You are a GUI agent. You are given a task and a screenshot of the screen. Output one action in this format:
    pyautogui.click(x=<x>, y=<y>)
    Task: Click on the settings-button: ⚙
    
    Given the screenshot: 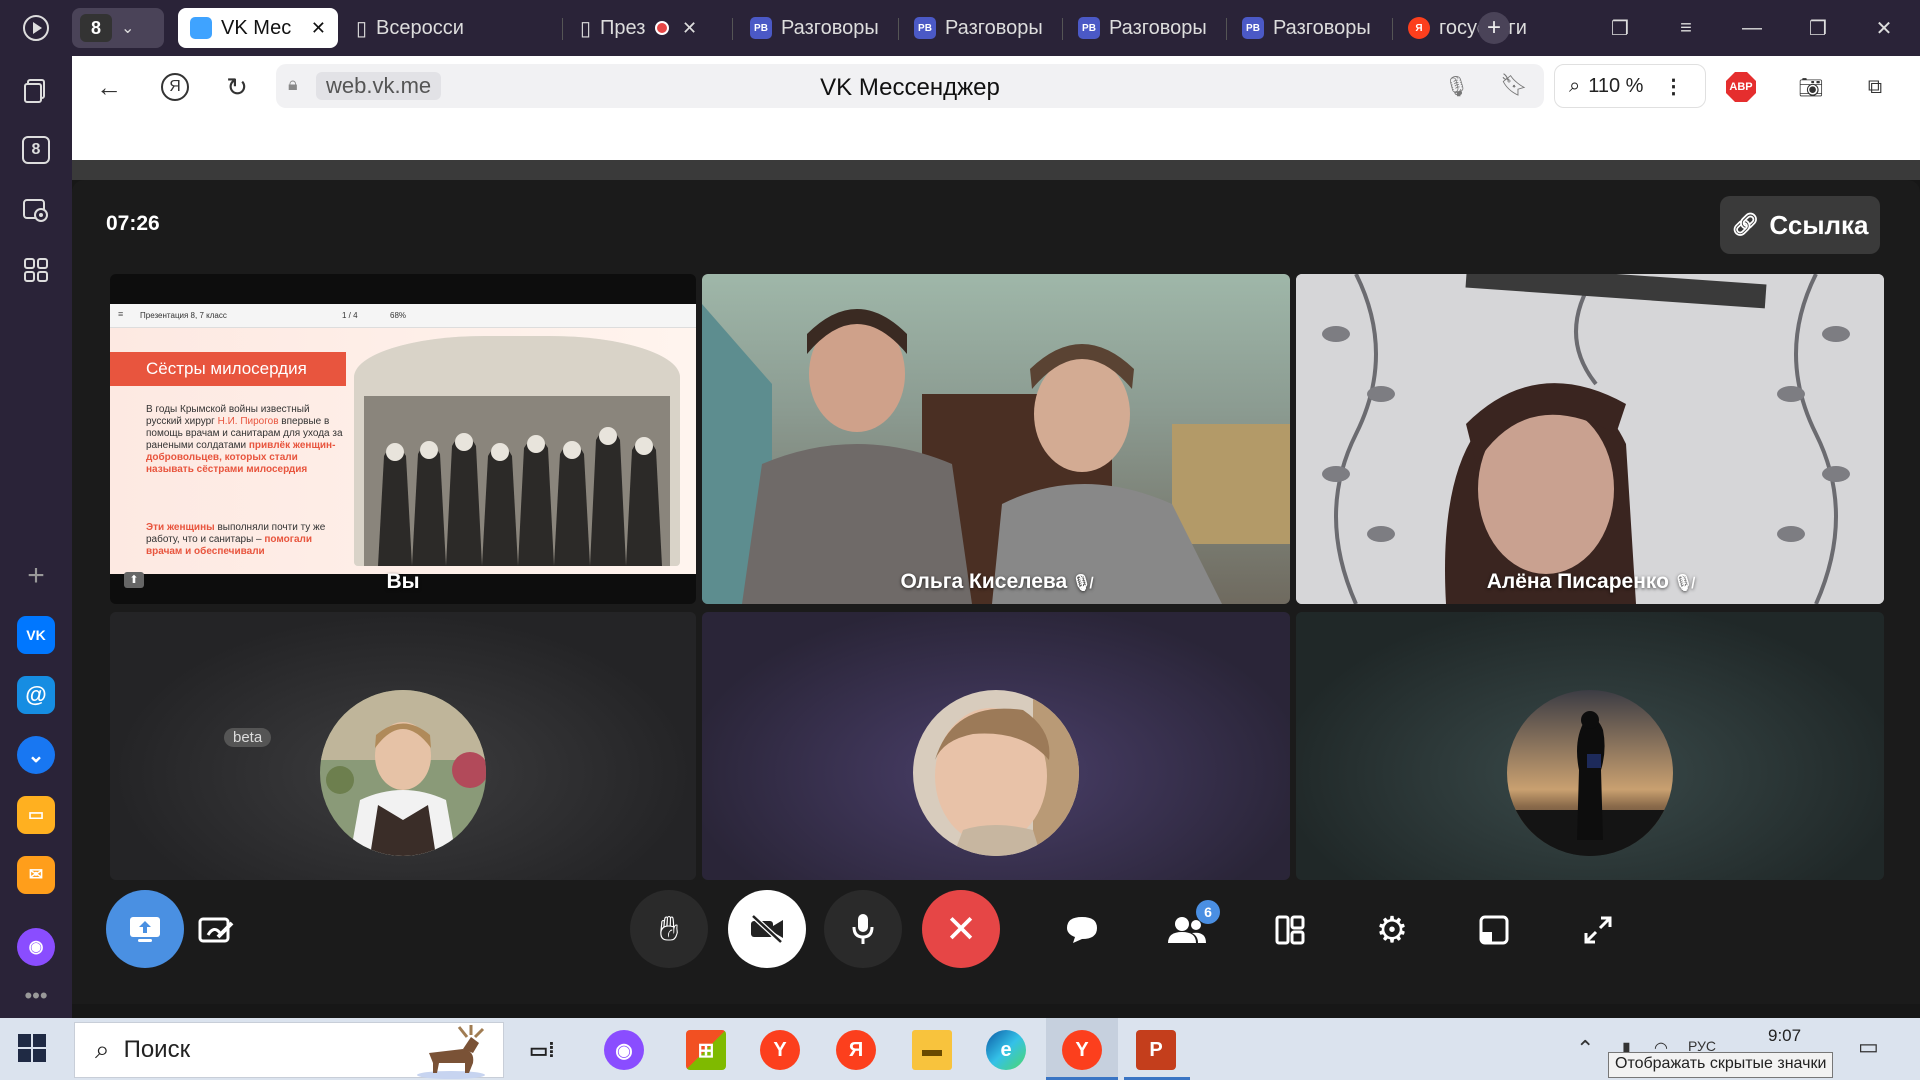 What is the action you would take?
    pyautogui.click(x=1392, y=930)
    